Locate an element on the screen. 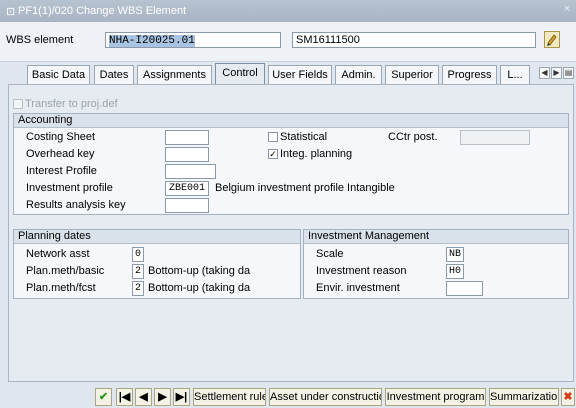 The width and height of the screenshot is (576, 408). tab-admin: Admin. is located at coordinates (358, 74).